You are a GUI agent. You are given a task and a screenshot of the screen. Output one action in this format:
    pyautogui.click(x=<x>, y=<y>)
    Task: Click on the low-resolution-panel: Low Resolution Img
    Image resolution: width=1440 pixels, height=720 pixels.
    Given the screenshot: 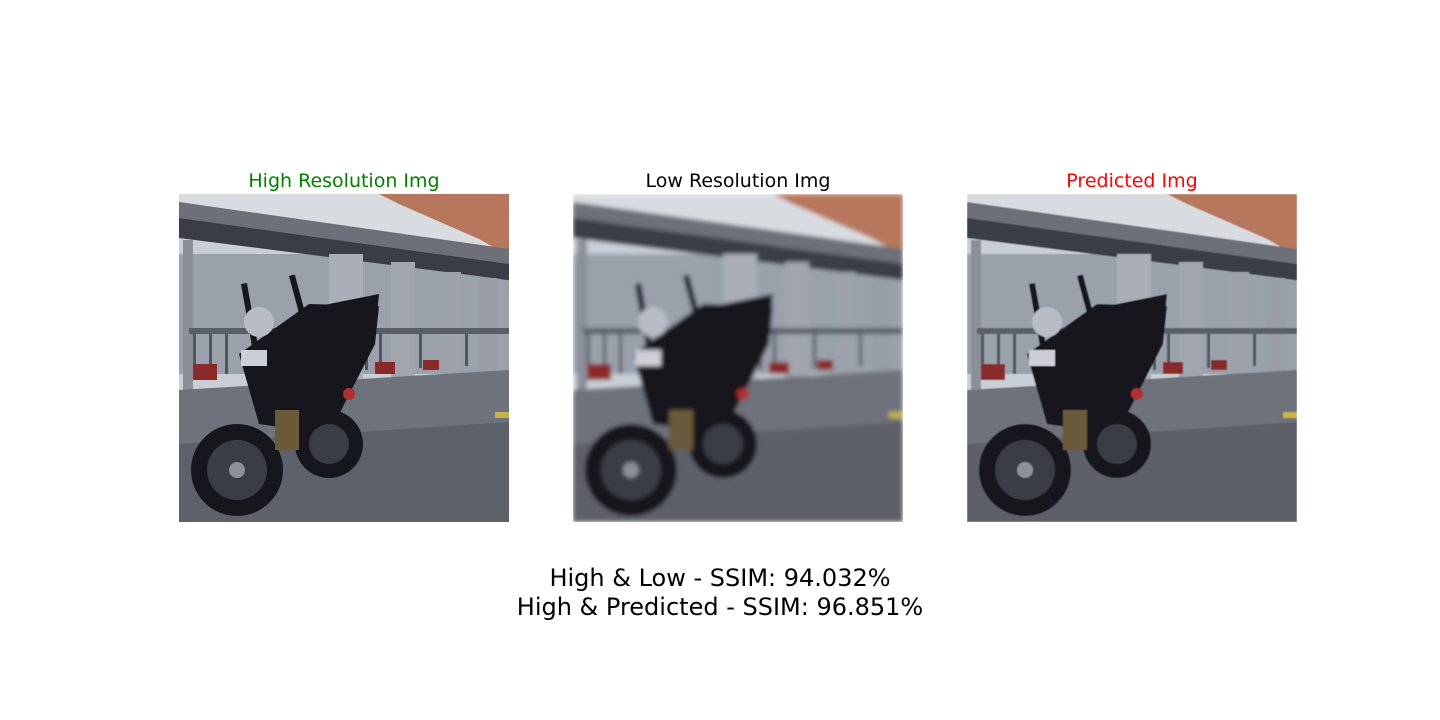 What is the action you would take?
    pyautogui.click(x=738, y=345)
    